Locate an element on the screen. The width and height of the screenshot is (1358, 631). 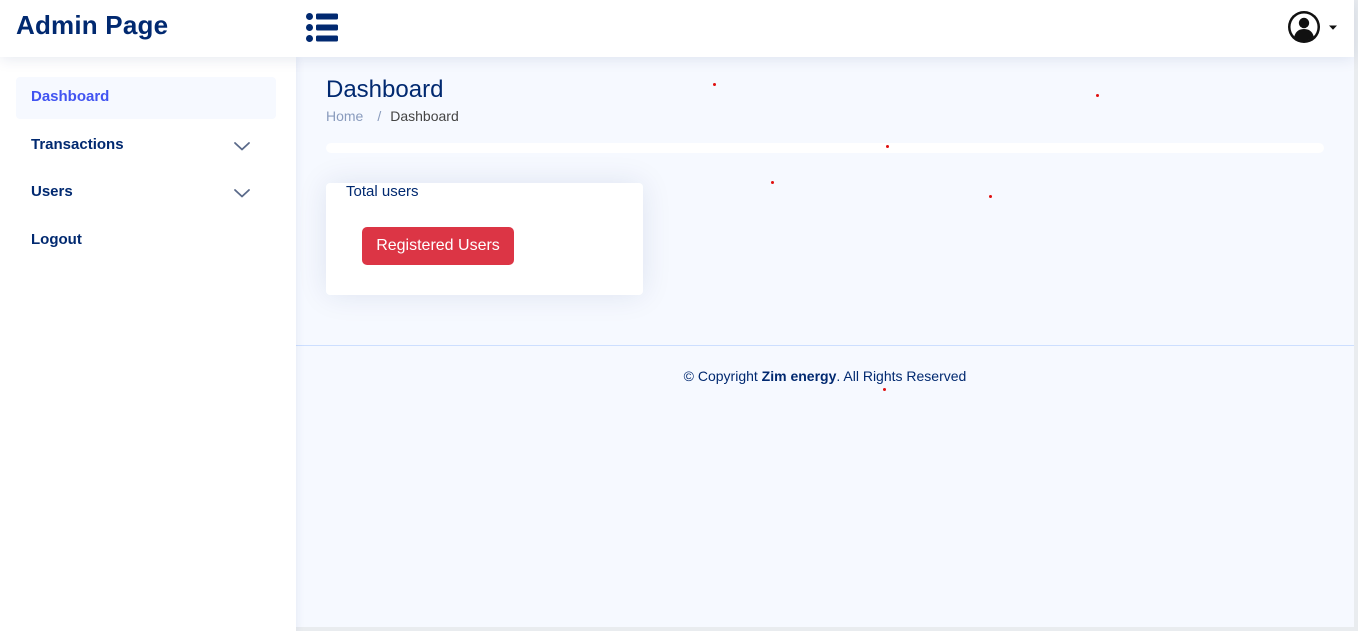
footer-prefix: © Copyright is located at coordinates (722, 376).